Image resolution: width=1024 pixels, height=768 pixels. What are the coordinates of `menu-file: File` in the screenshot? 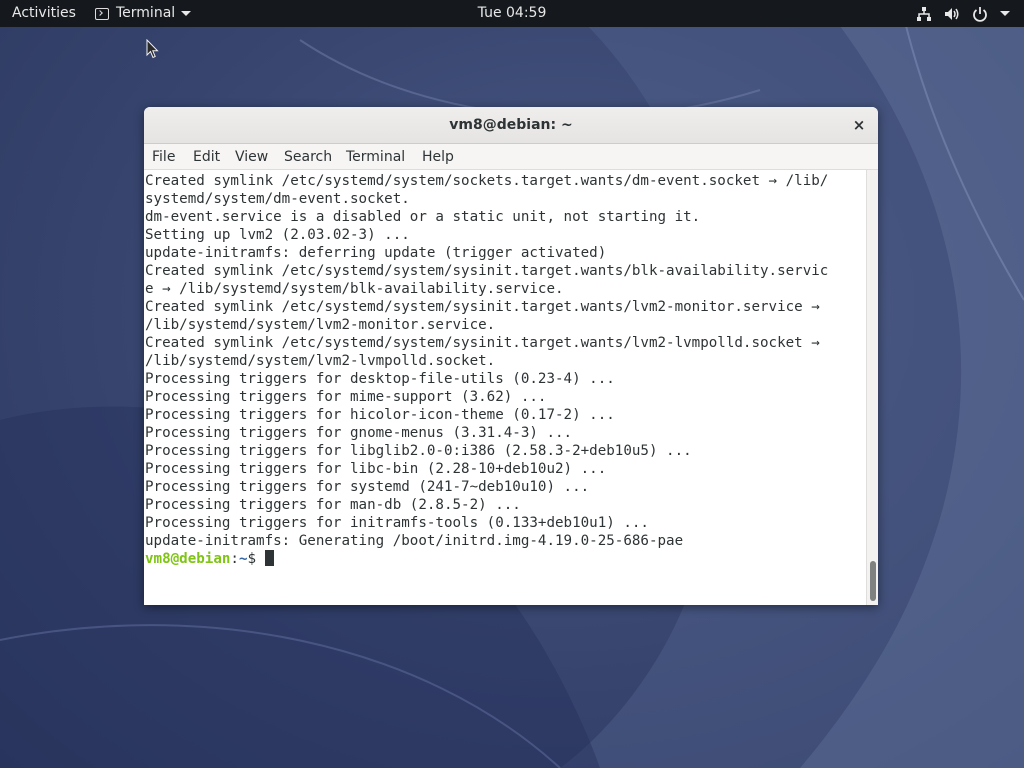 It's located at (163, 157).